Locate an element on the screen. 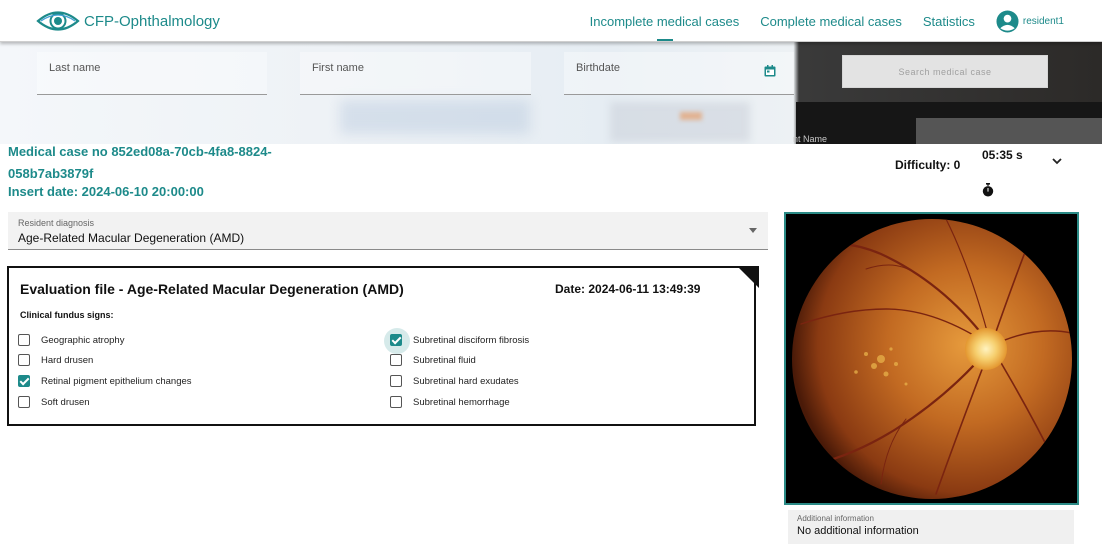 This screenshot has width=1102, height=544. sign-label: Subretinal fluid is located at coordinates (444, 360).